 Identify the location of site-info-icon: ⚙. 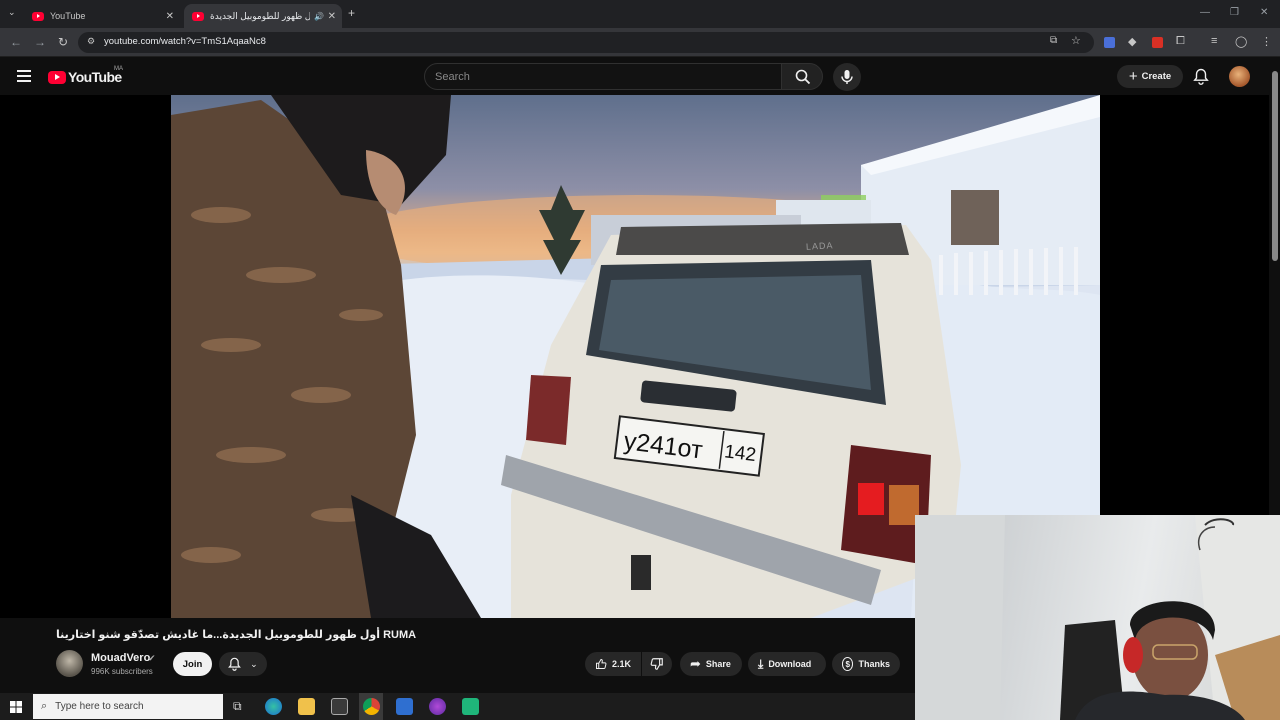
(91, 41).